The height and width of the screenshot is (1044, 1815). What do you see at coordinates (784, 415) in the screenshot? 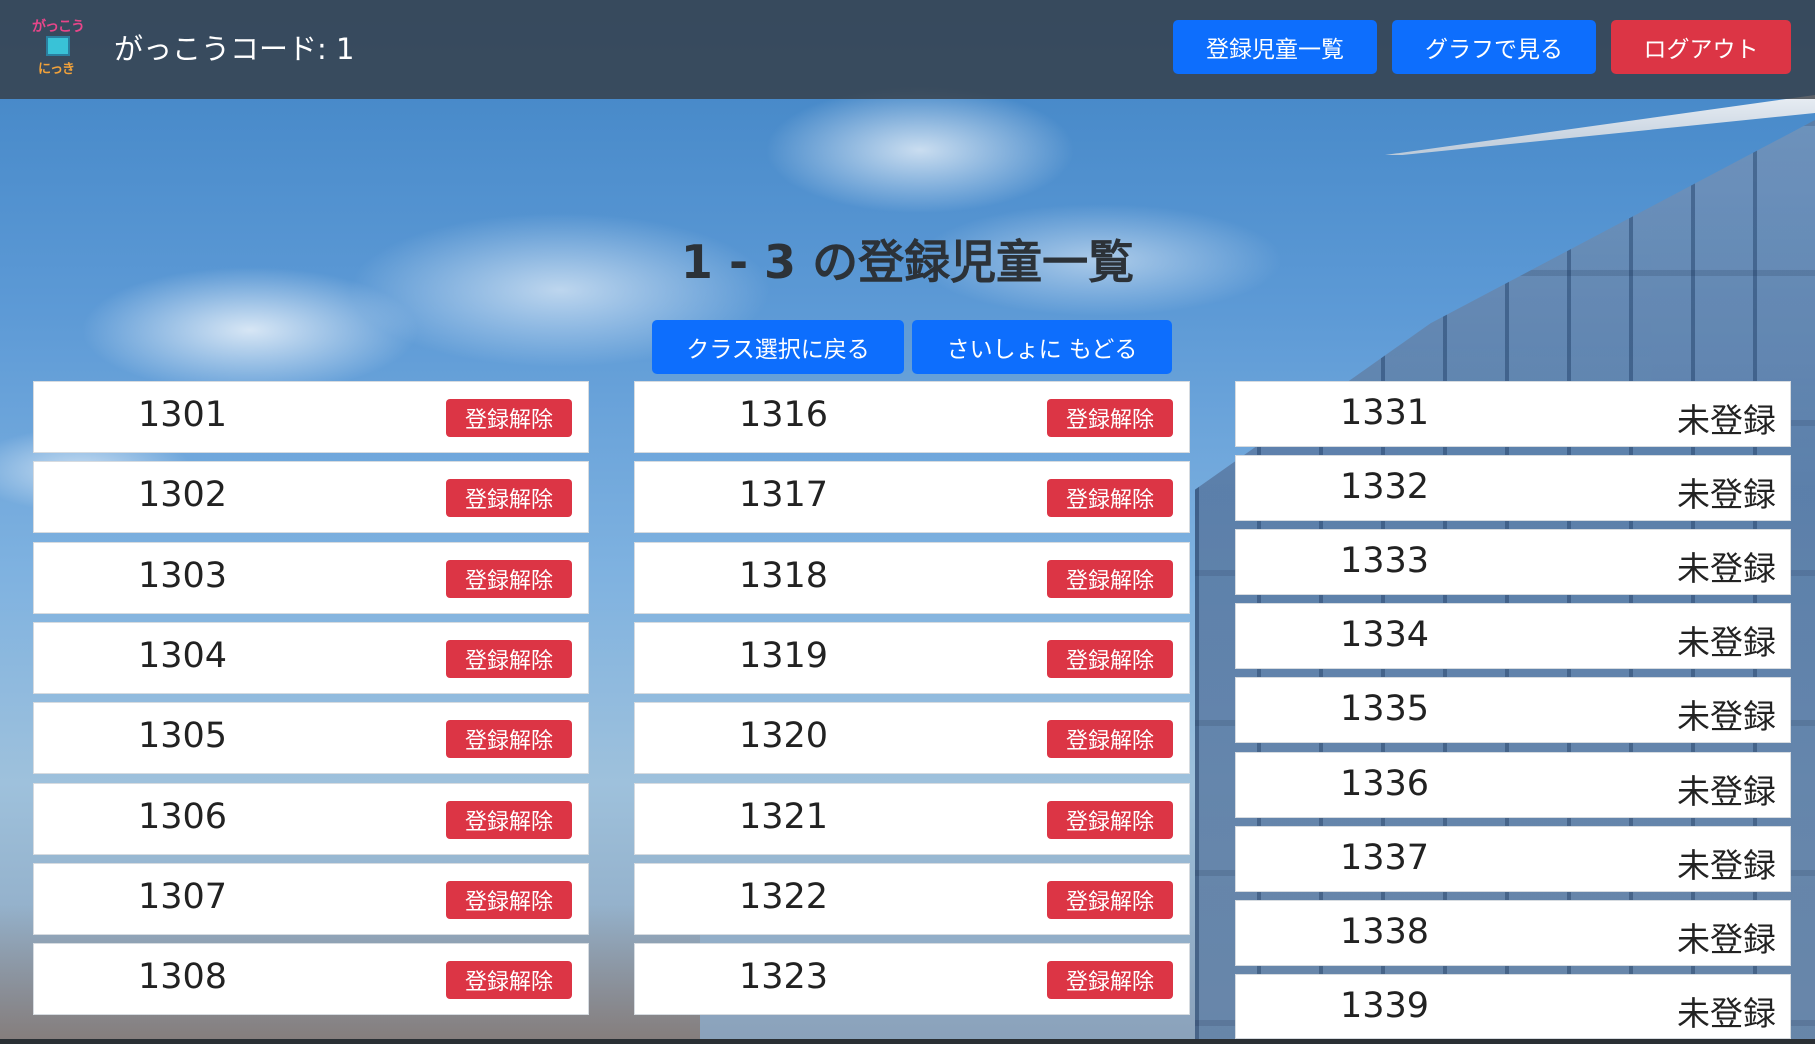
I see `student-number: 1316` at bounding box center [784, 415].